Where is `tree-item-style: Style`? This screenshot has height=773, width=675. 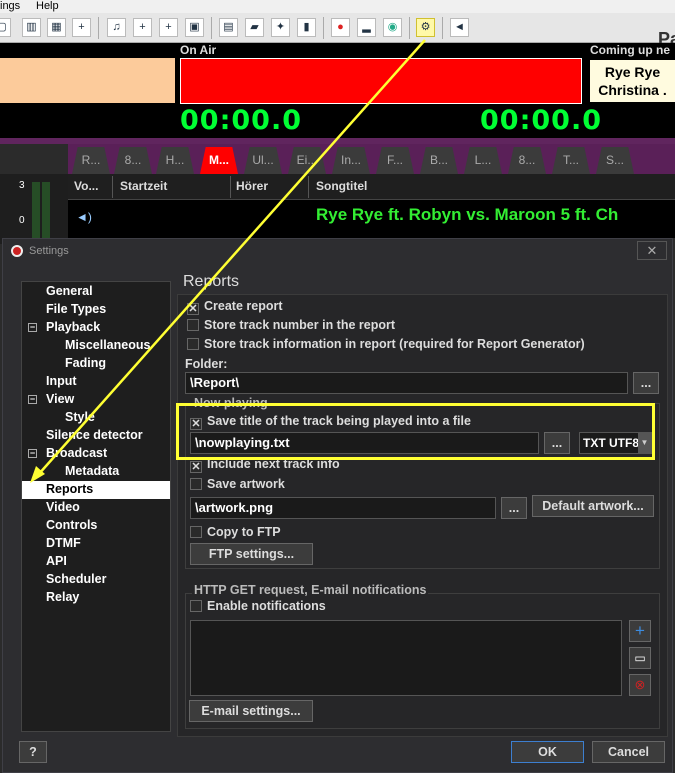
tree-item-style: Style is located at coordinates (96, 418).